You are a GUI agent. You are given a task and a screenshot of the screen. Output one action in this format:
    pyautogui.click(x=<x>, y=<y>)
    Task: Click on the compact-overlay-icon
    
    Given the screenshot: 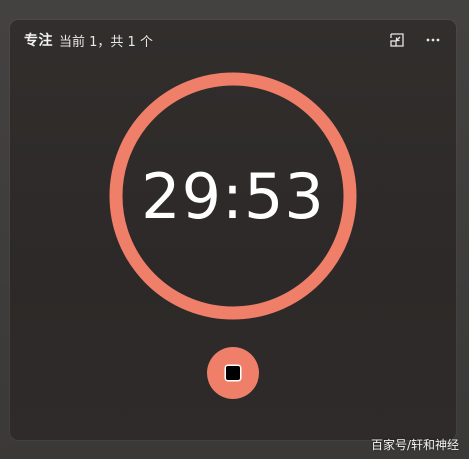 What is the action you would take?
    pyautogui.click(x=397, y=40)
    